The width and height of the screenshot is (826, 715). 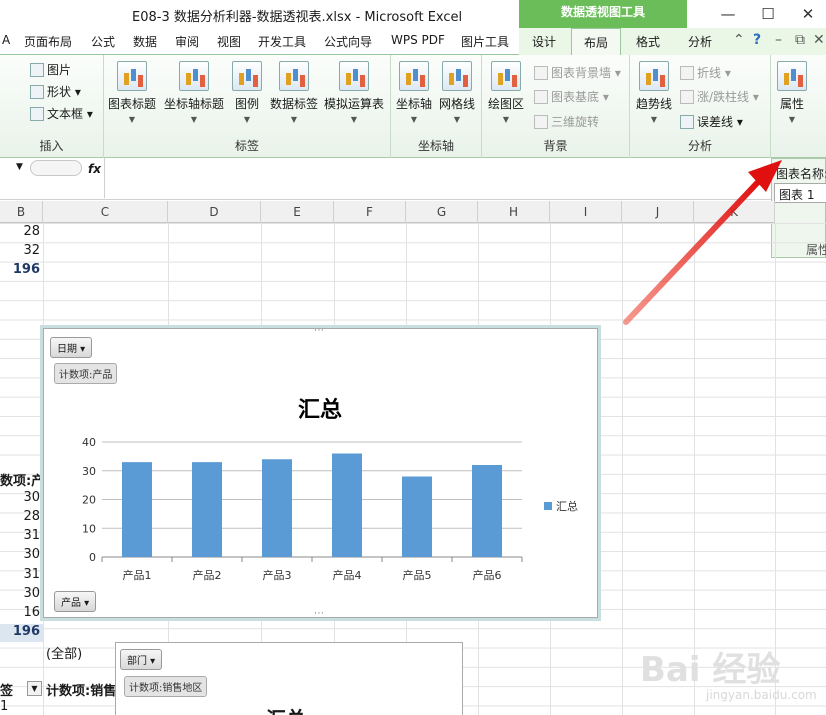 What do you see at coordinates (320, 410) in the screenshot?
I see `chart-title: 汇总` at bounding box center [320, 410].